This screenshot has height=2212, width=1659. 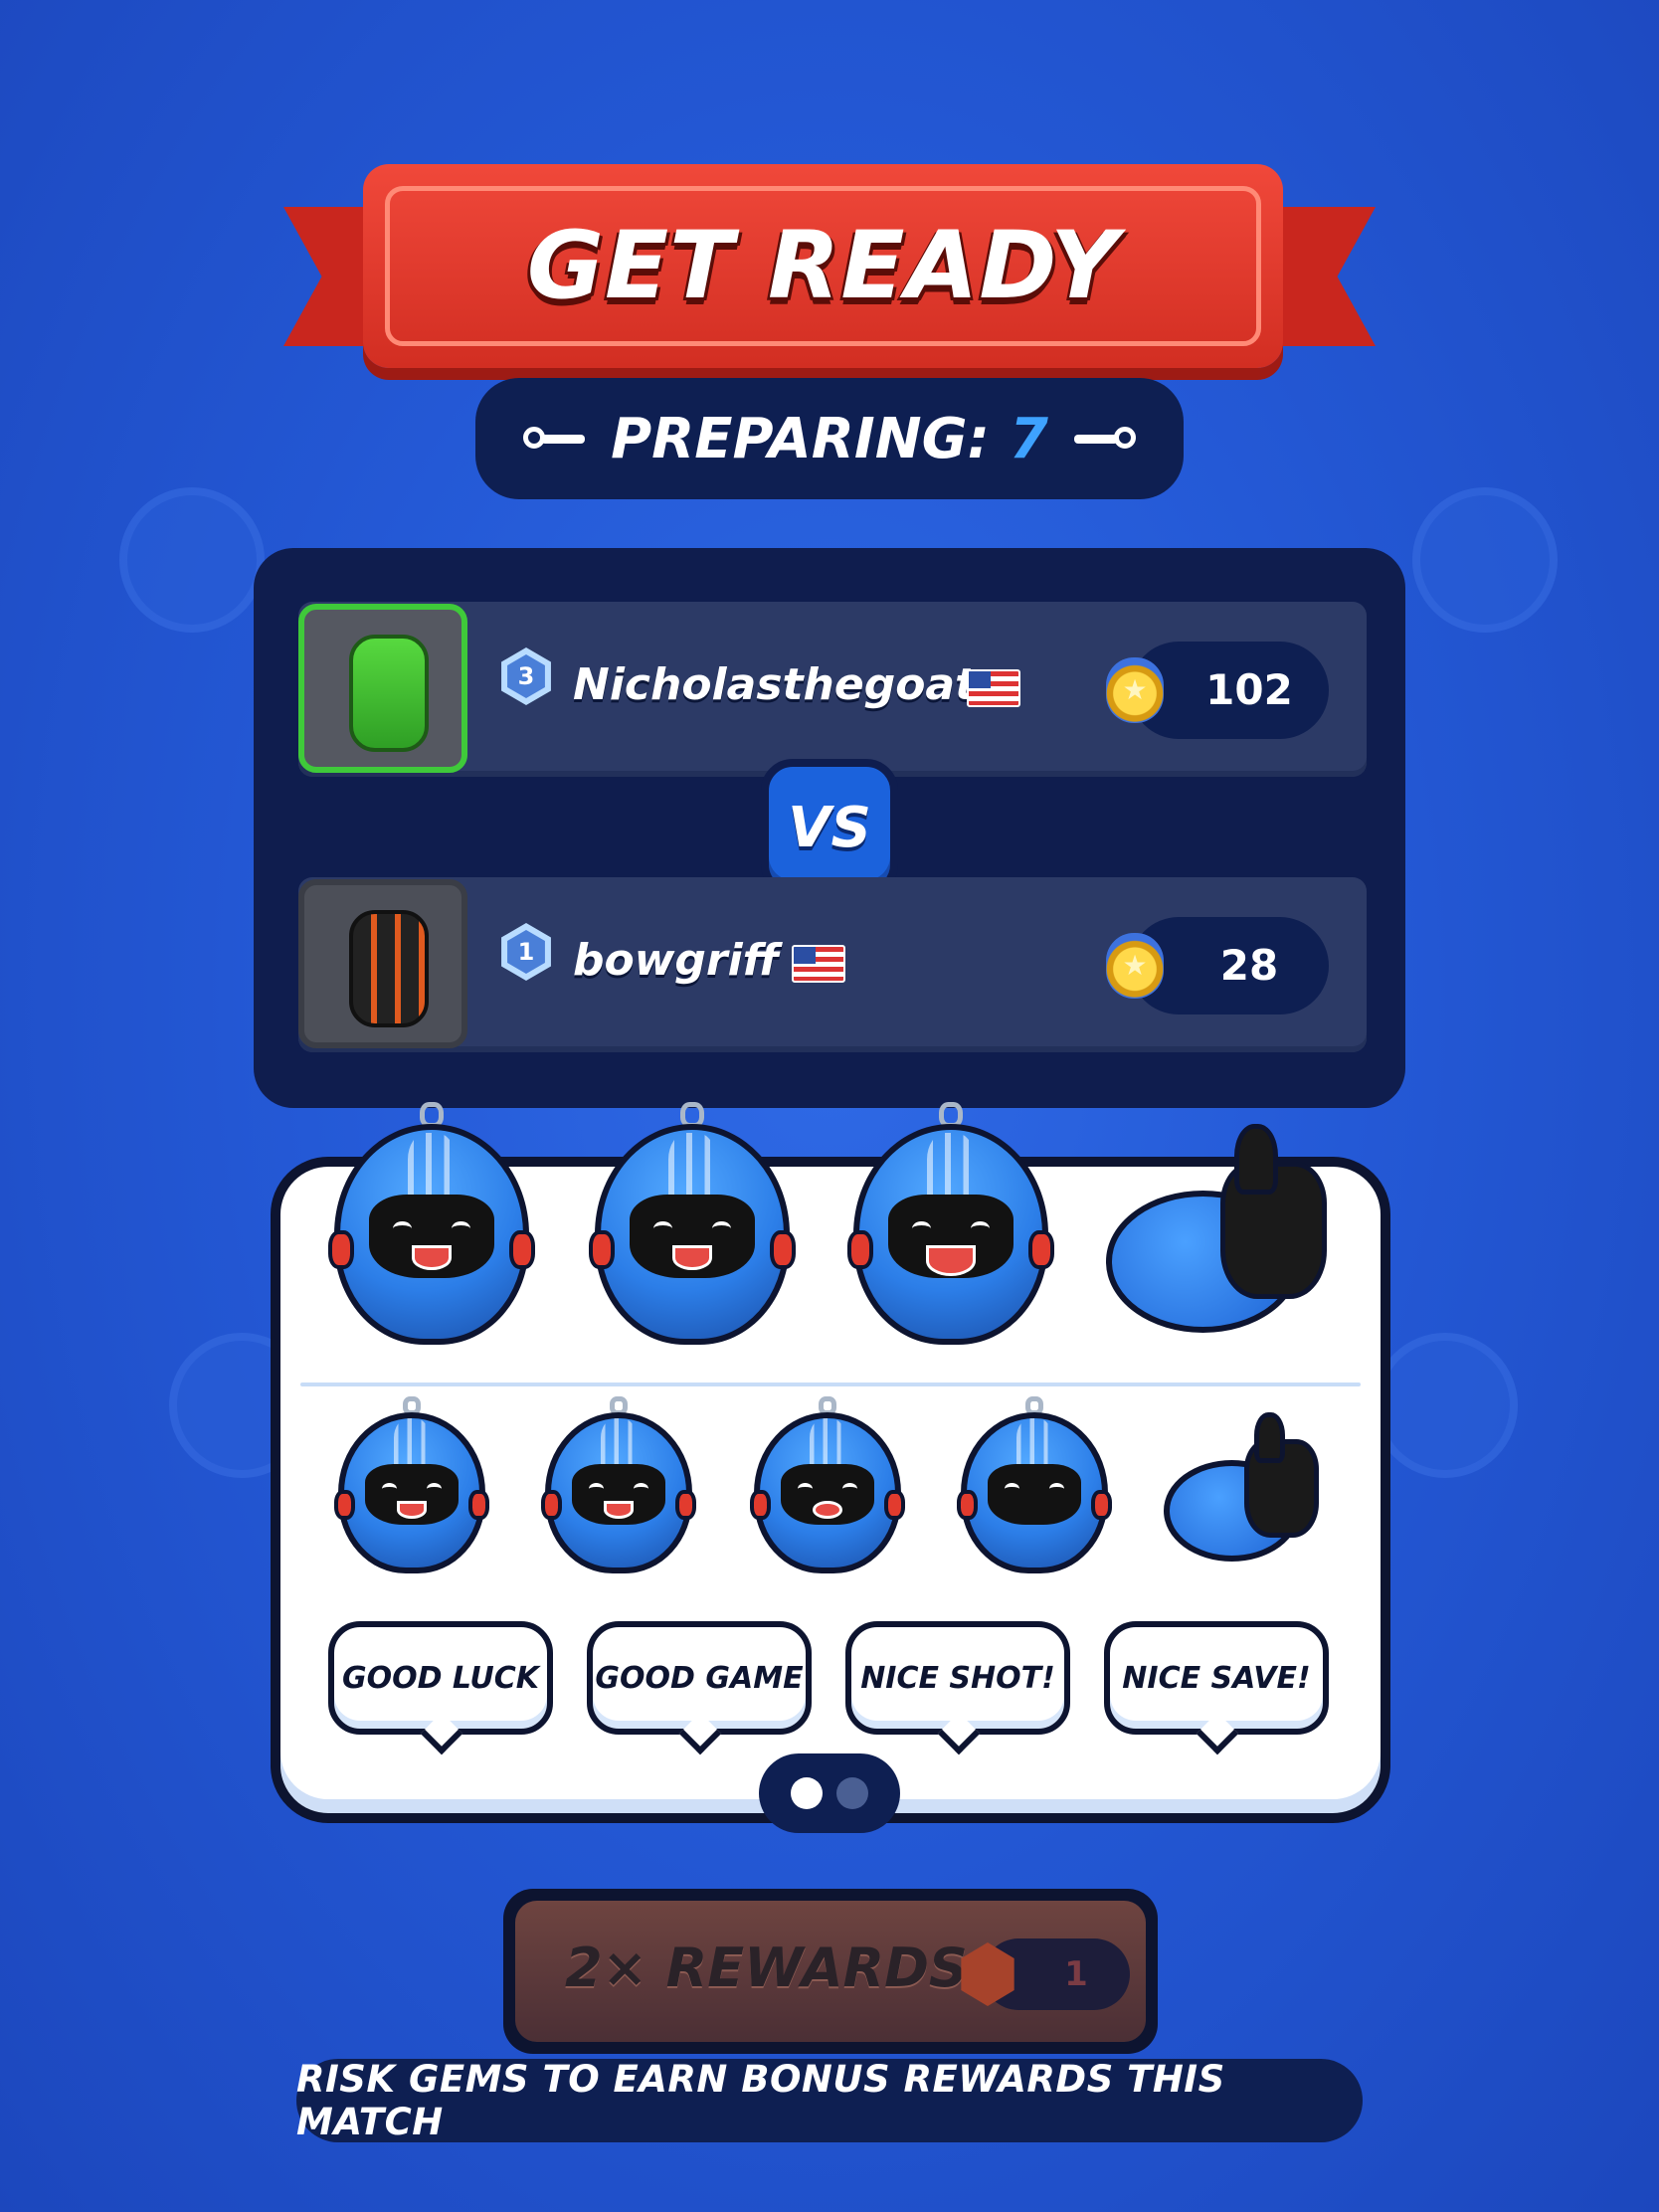 What do you see at coordinates (829, 827) in the screenshot?
I see `vs-badge: VS` at bounding box center [829, 827].